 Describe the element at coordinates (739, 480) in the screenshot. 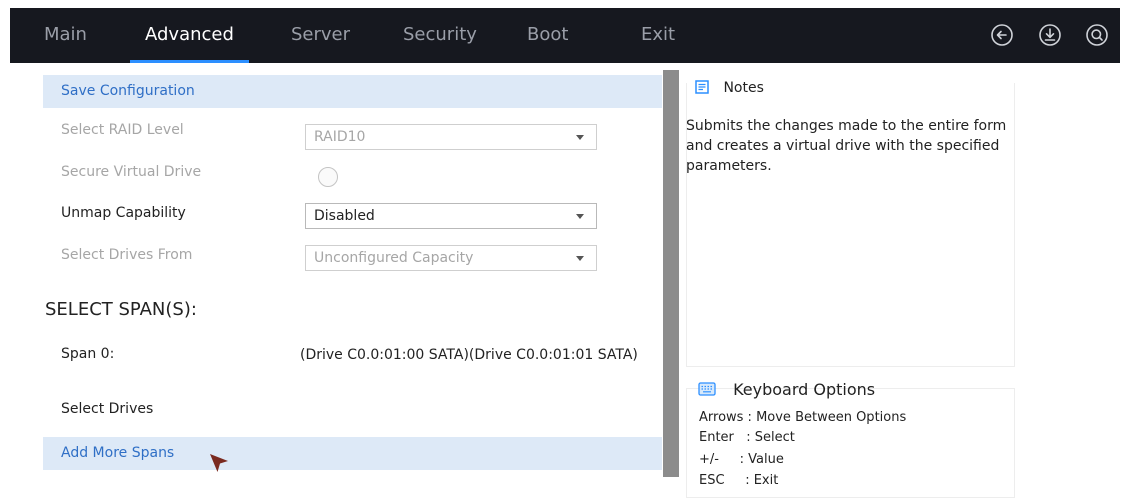

I see `keyboard-option-line: ESC : Exit` at that location.